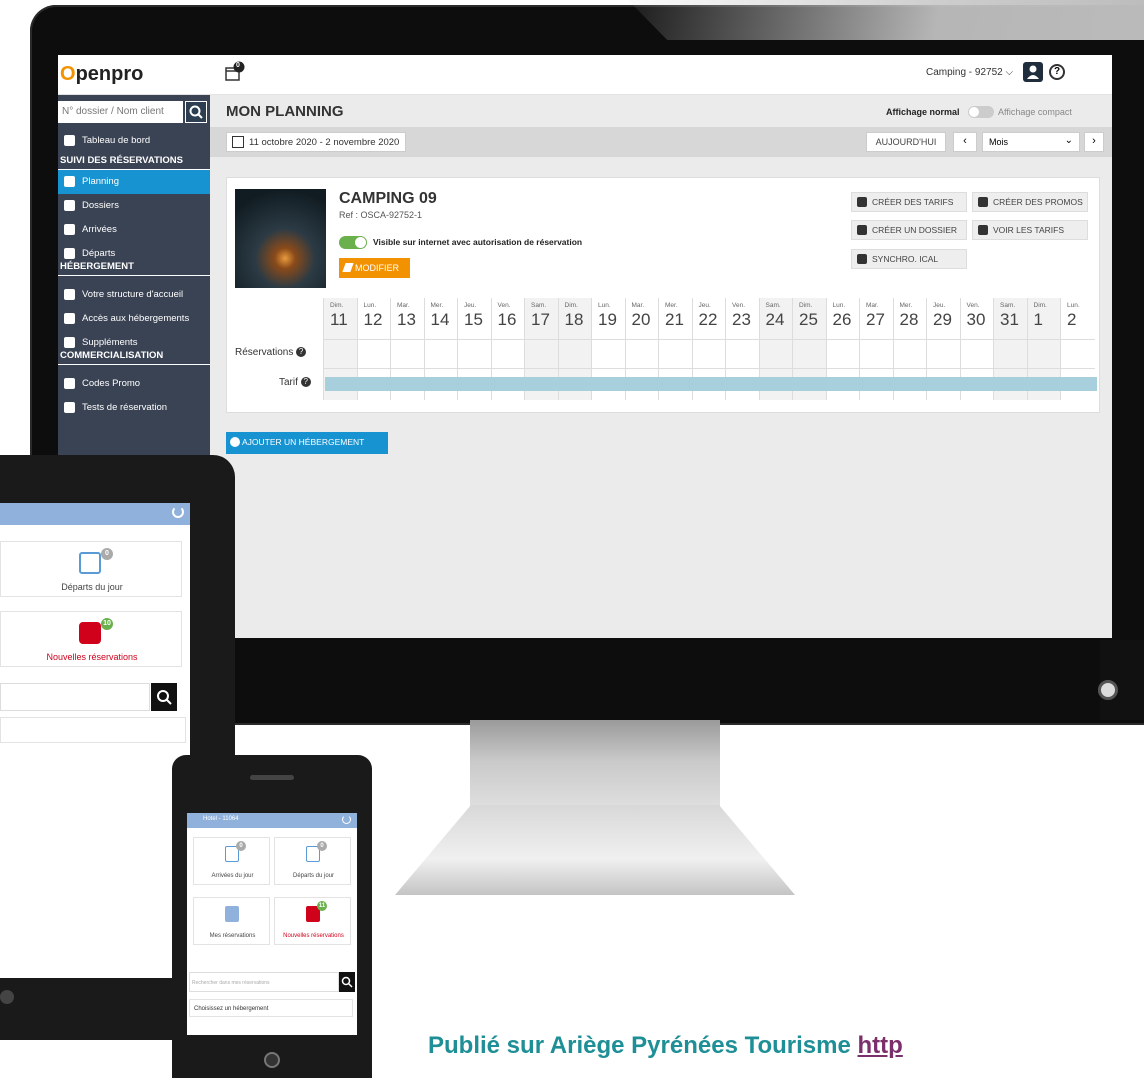  Describe the element at coordinates (264, 352) in the screenshot. I see `reservations-label: Réservations` at that location.